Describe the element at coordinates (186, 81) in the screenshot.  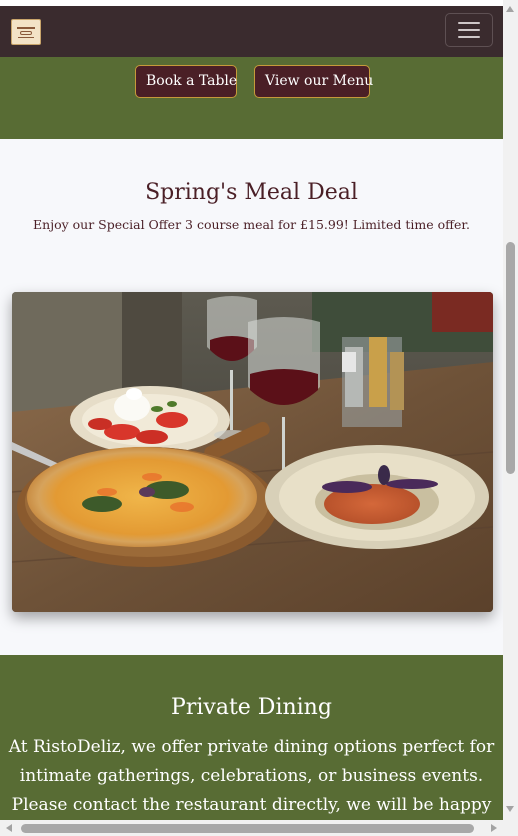
I see `book-table-button: Book a Table` at that location.